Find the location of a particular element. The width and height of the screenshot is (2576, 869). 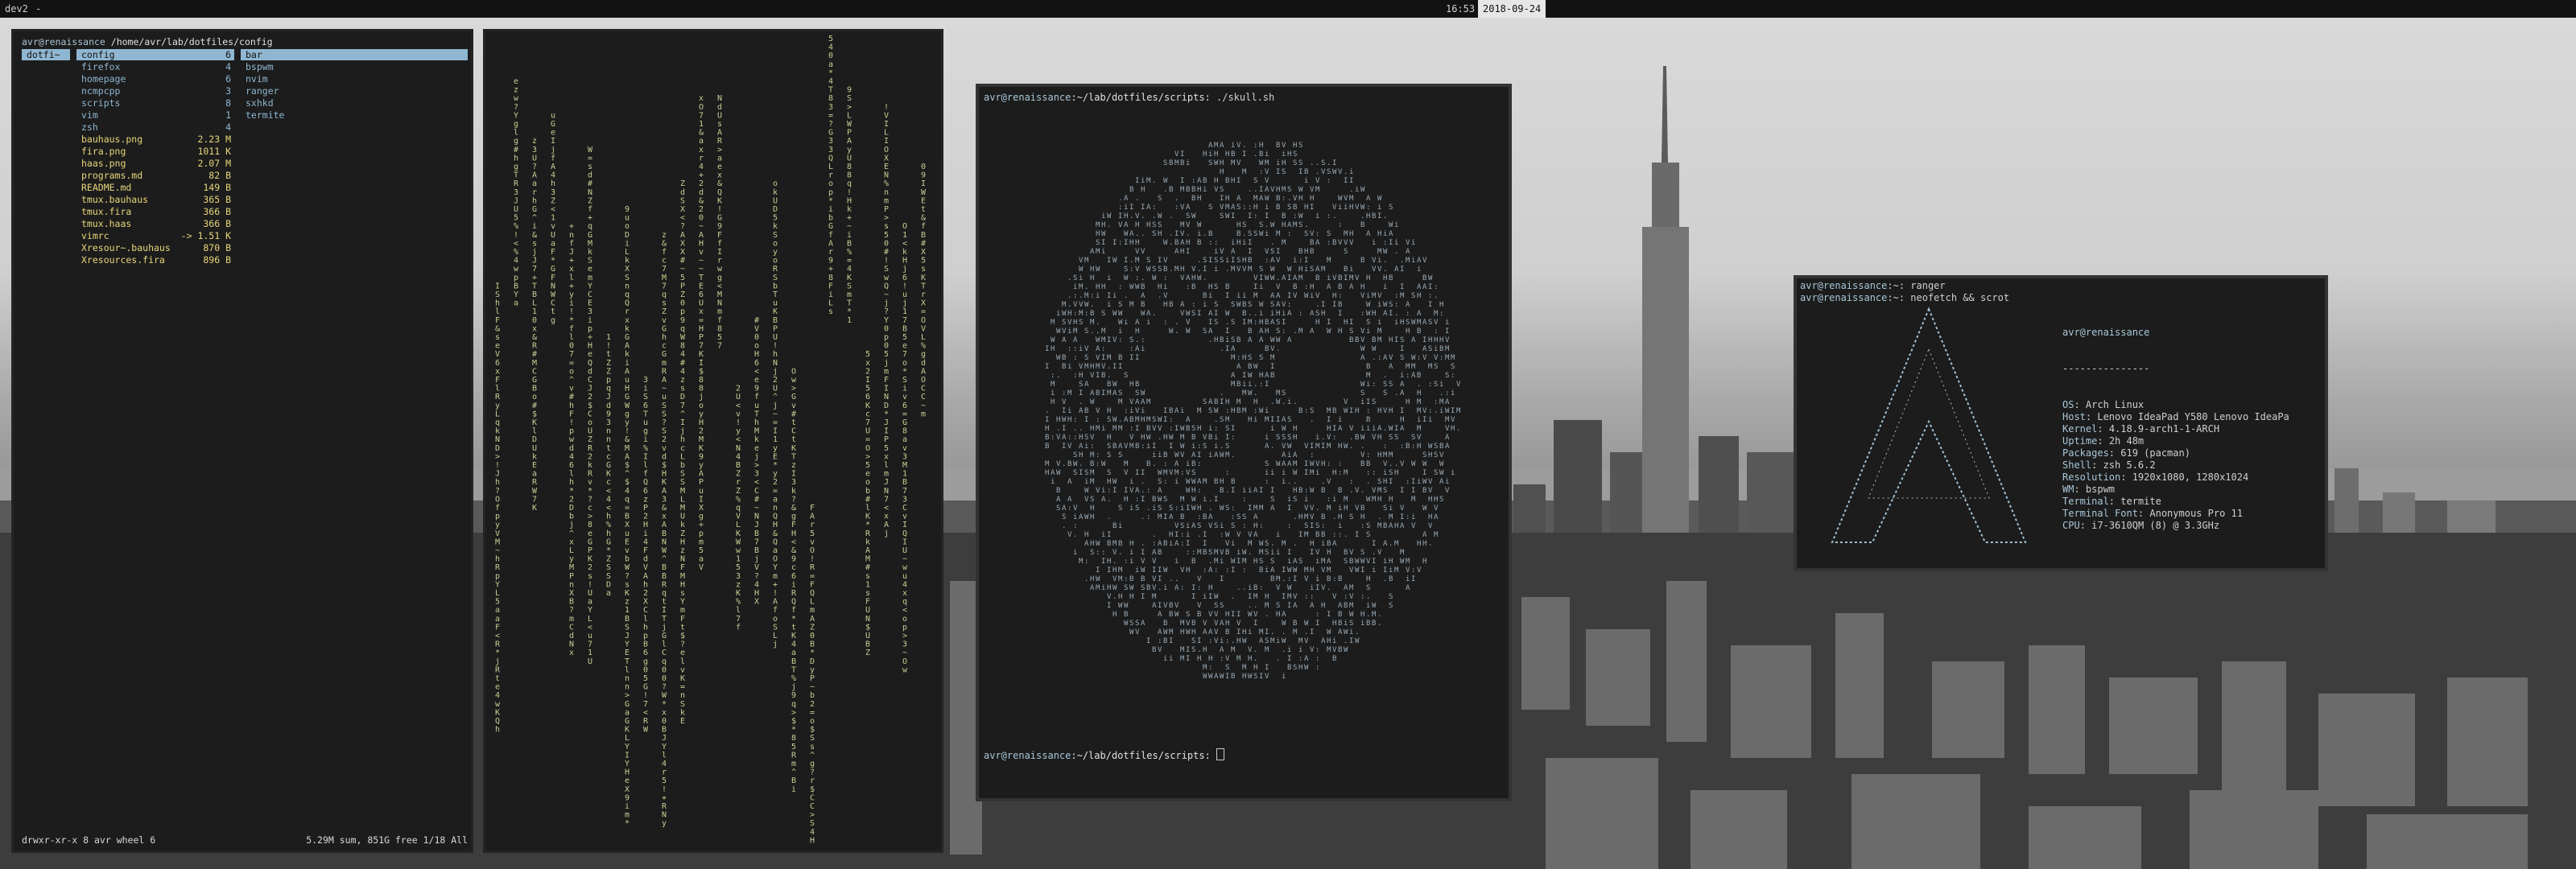

matrix-glyph: 0 is located at coordinates (664, 721).